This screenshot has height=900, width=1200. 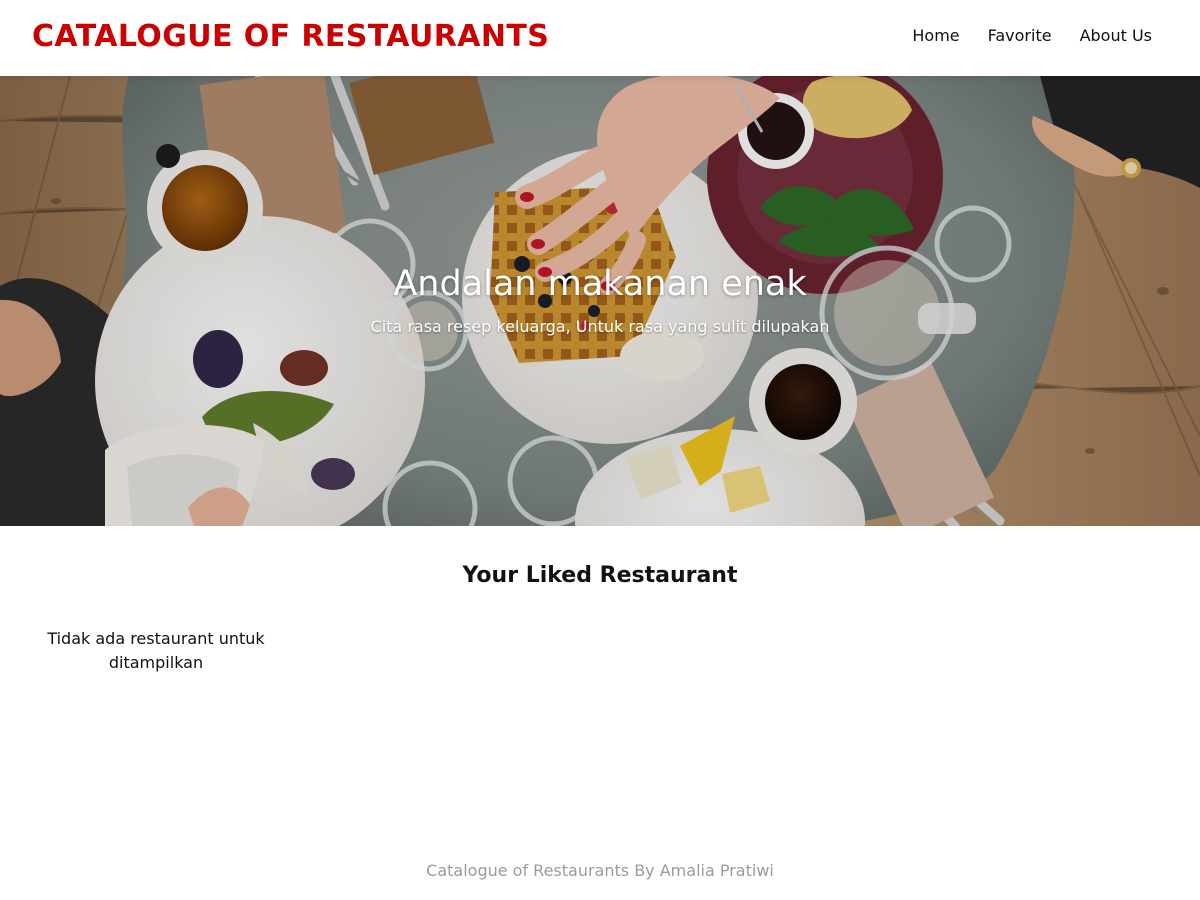 I want to click on main-navigation: Home Favorite About Us, so click(x=1032, y=35).